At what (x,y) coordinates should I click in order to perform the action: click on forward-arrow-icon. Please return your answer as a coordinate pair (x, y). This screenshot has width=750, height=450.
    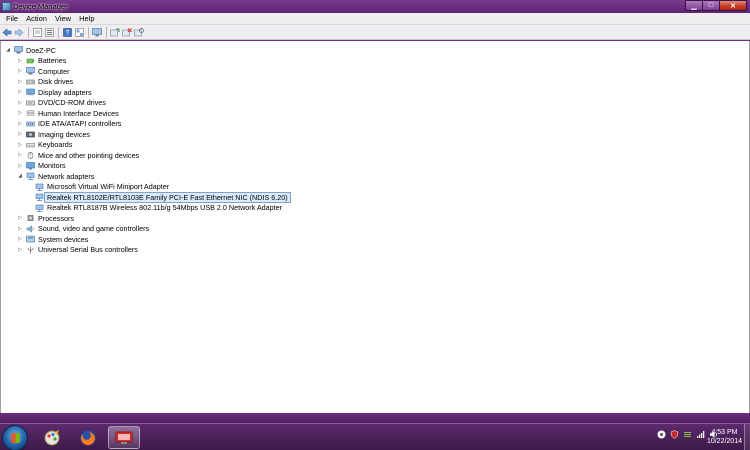
    Looking at the image, I should click on (19, 32).